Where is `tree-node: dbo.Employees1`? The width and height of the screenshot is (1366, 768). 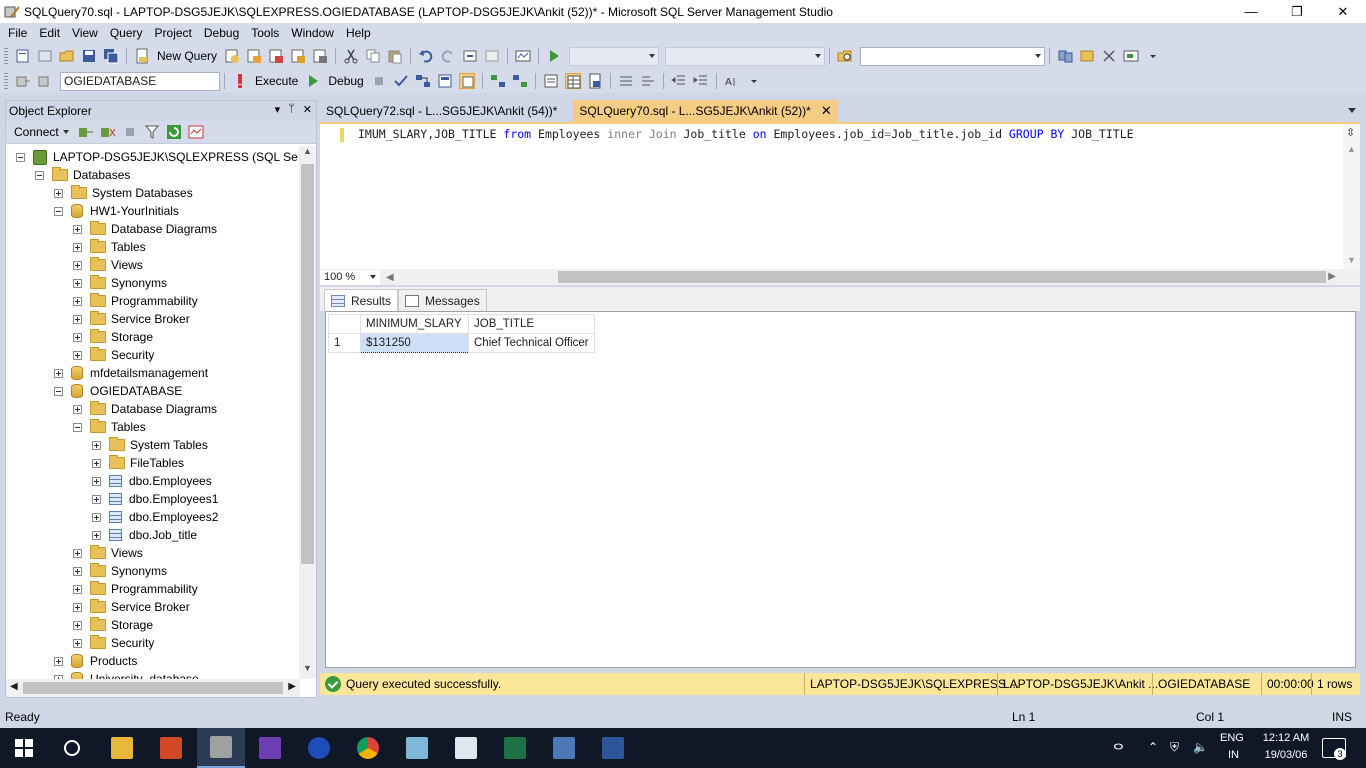 tree-node: dbo.Employees1 is located at coordinates (155, 499).